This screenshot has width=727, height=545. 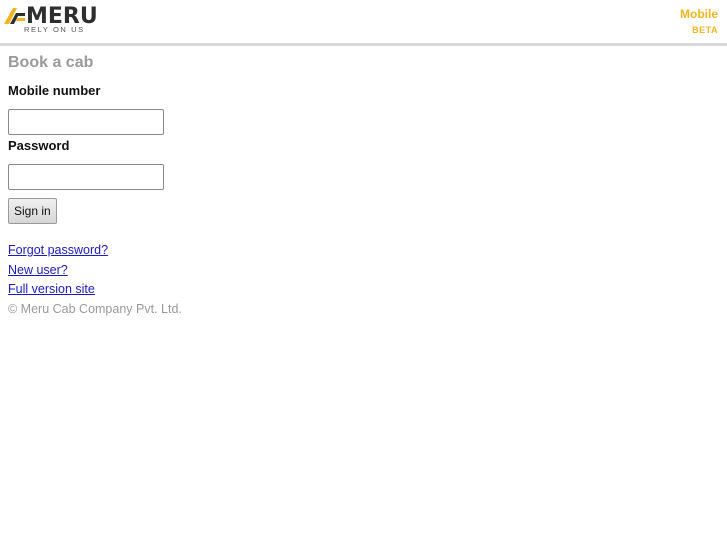 I want to click on beta-badge: BETA, so click(x=705, y=30).